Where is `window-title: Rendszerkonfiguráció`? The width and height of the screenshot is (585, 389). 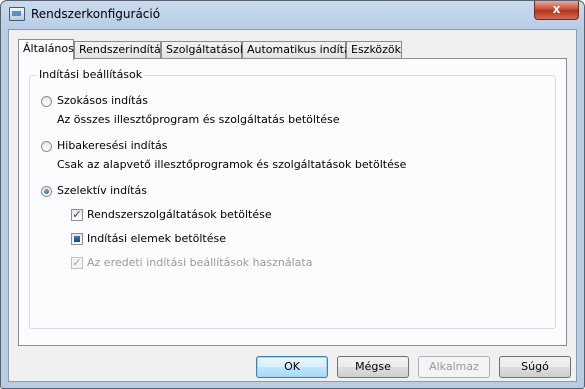 window-title: Rendszerkonfiguráció is located at coordinates (96, 14).